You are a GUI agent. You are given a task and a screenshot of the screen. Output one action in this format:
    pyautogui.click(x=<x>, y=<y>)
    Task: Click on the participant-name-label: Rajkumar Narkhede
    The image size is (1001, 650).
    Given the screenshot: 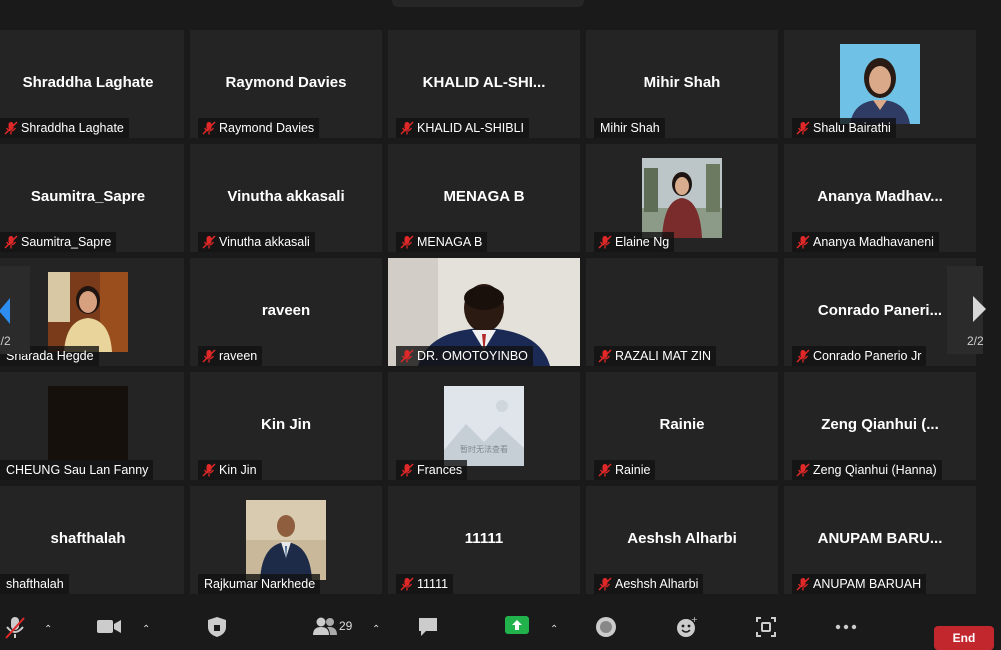 What is the action you would take?
    pyautogui.click(x=259, y=584)
    